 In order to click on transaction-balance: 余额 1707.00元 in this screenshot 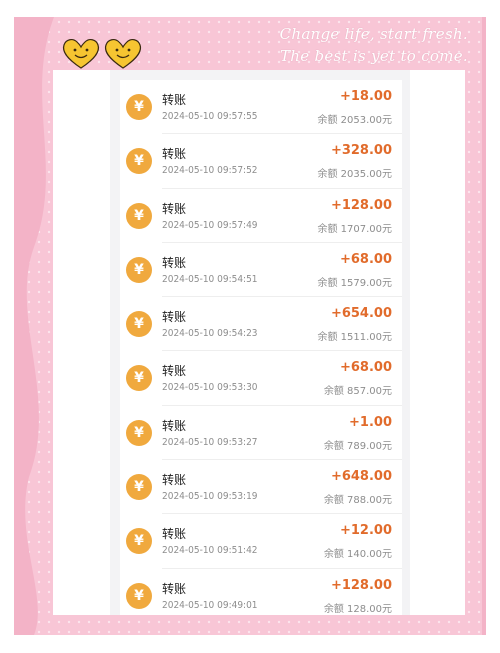, I will do `click(354, 229)`.